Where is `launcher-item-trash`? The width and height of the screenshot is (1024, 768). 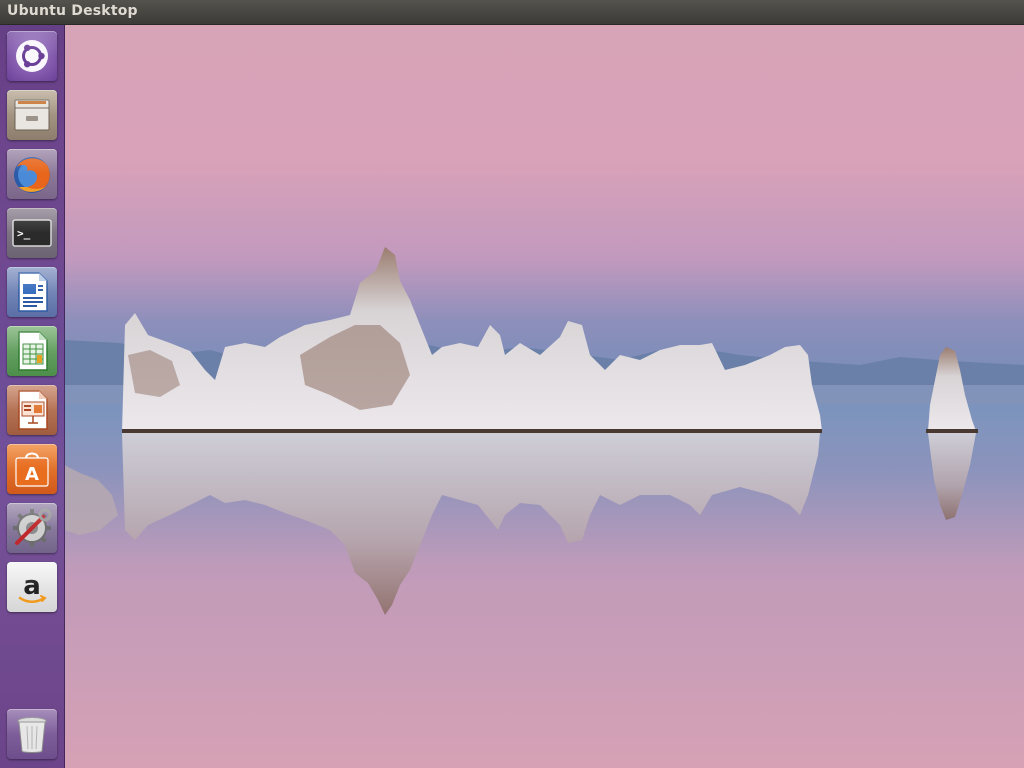 launcher-item-trash is located at coordinates (32, 734).